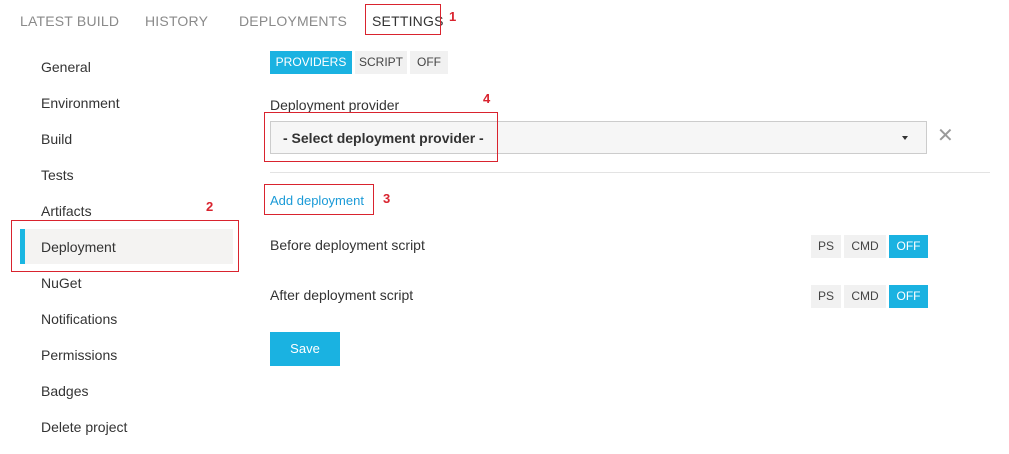 This screenshot has height=454, width=1009. What do you see at coordinates (865, 296) in the screenshot?
I see `after-script-cmd-button: CMD` at bounding box center [865, 296].